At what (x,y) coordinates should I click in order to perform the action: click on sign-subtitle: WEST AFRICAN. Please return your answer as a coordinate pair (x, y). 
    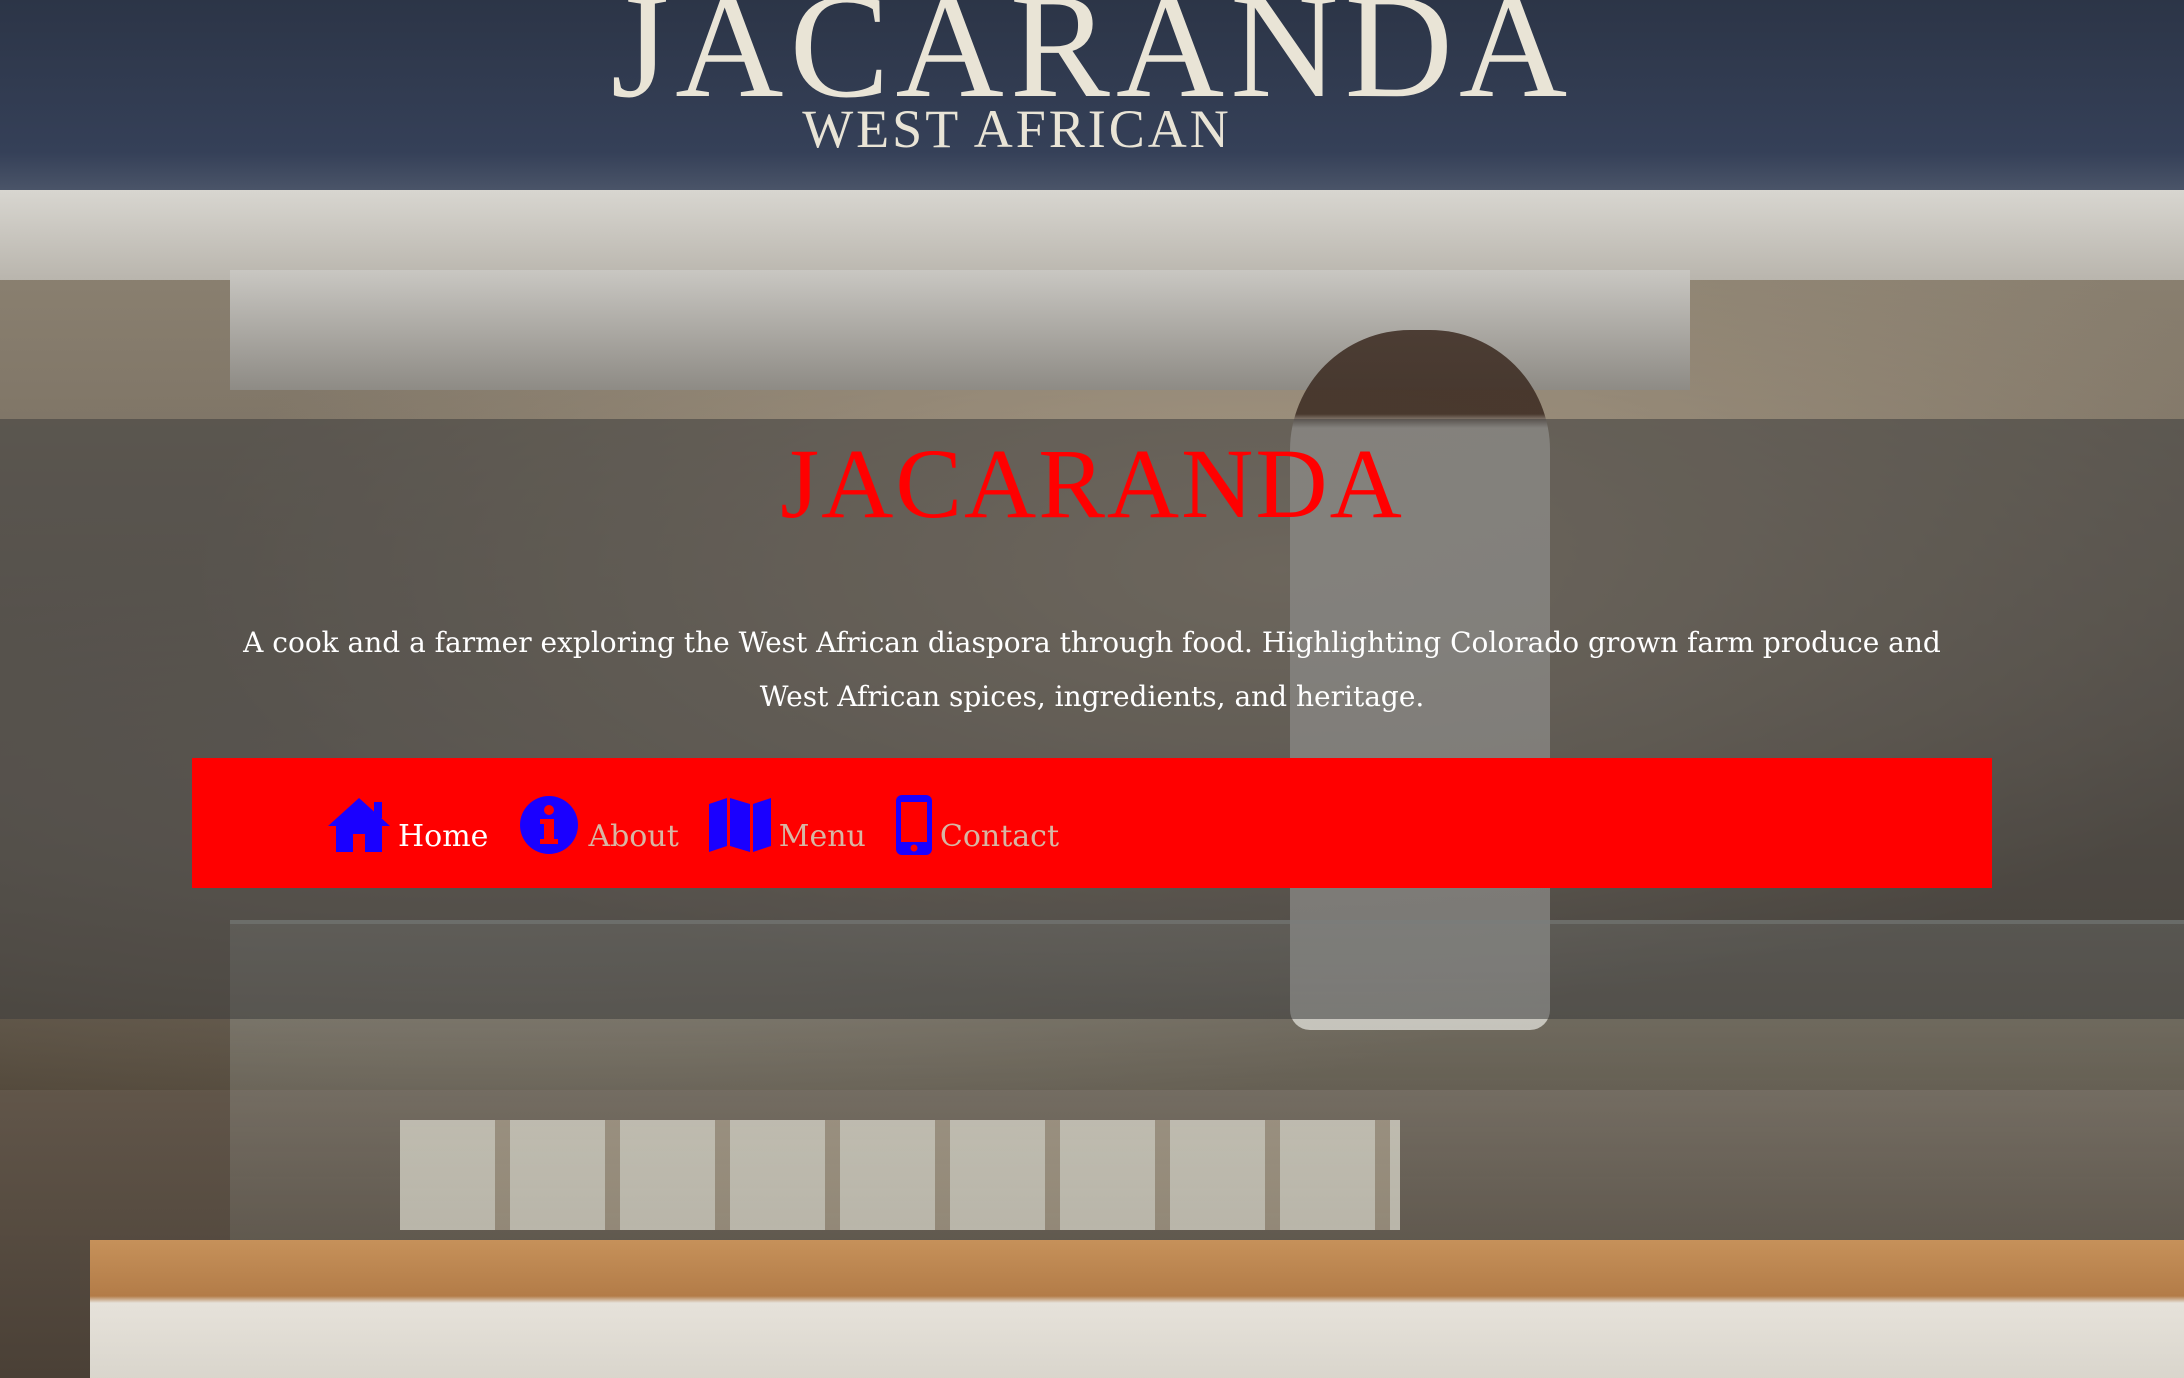
    Looking at the image, I should click on (1017, 129).